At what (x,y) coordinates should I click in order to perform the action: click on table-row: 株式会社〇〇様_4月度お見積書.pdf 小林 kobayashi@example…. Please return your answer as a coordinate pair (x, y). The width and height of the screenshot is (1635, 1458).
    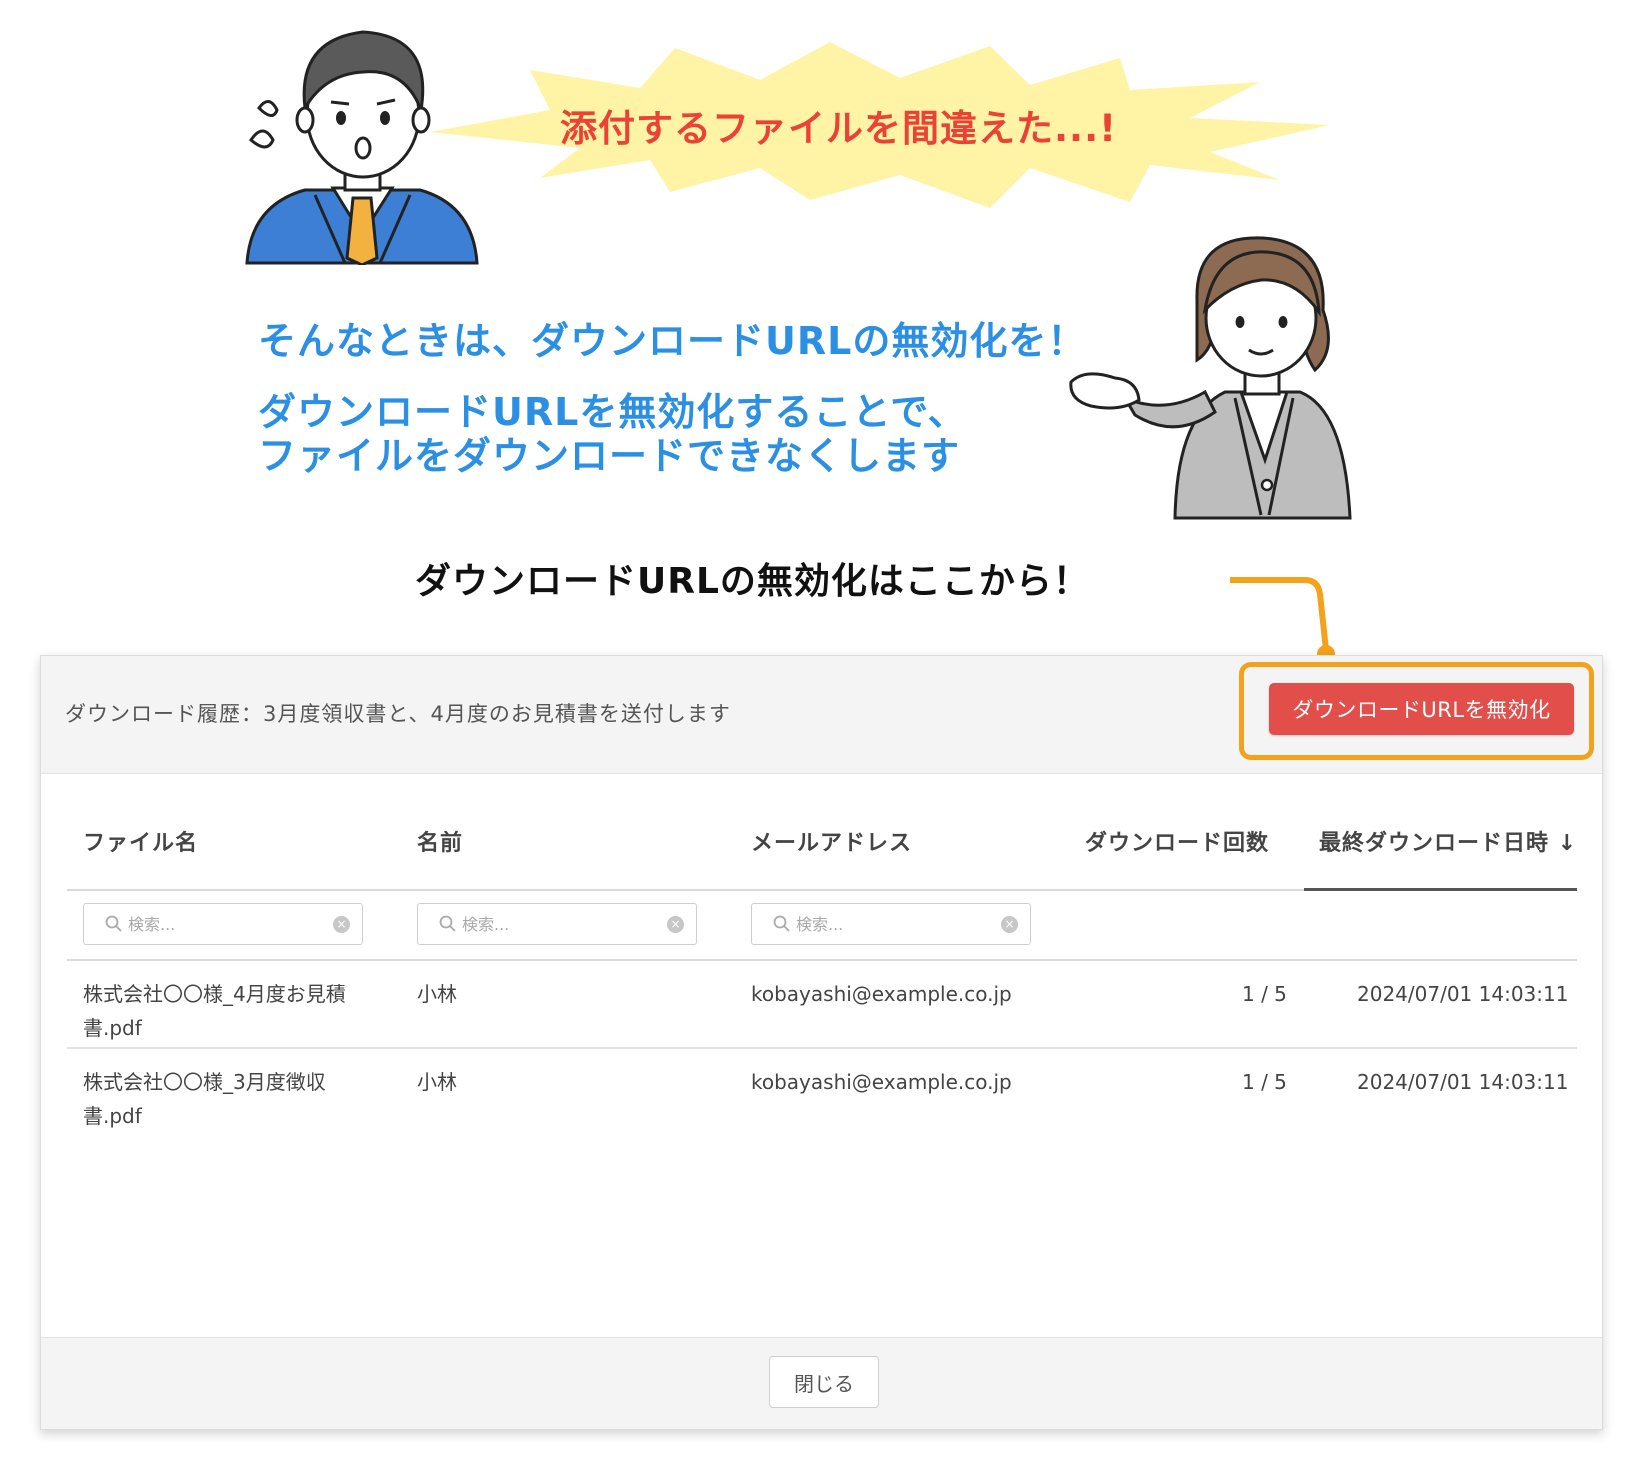
    Looking at the image, I should click on (822, 1005).